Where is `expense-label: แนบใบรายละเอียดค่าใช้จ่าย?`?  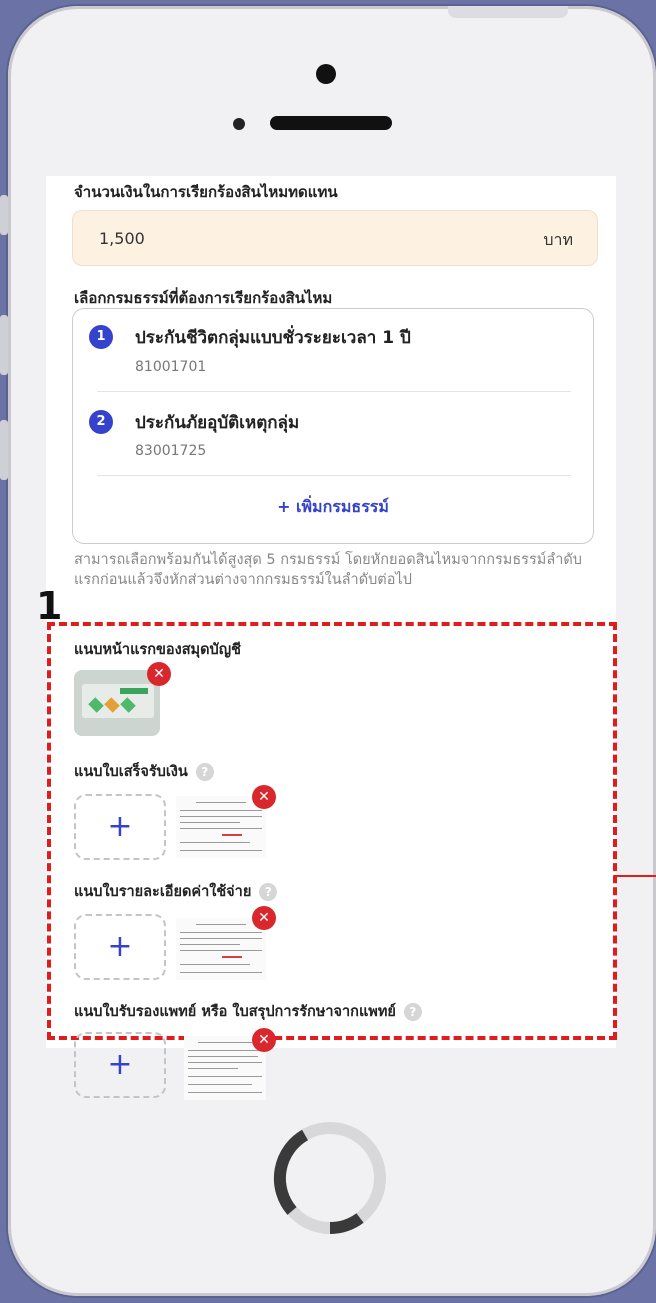
expense-label: แนบใบรายละเอียดค่าใช้จ่าย? is located at coordinates (176, 891).